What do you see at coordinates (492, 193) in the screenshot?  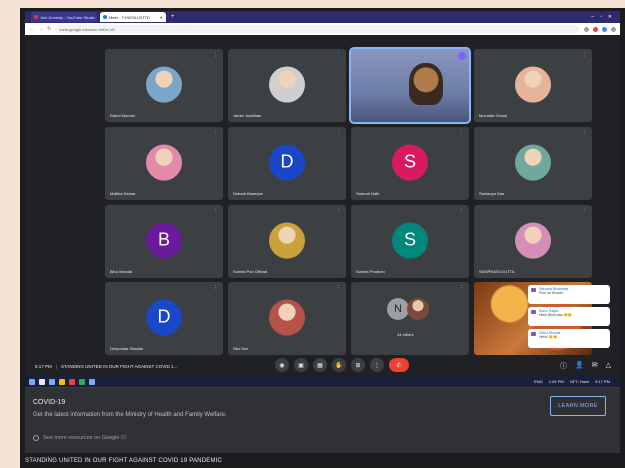 I see `participant-name: Santanya Das` at bounding box center [492, 193].